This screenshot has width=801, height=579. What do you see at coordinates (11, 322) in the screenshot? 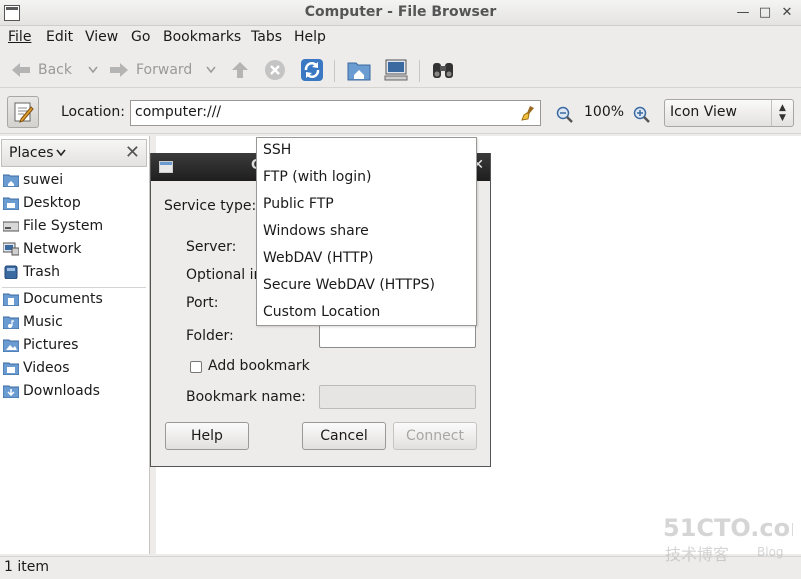
I see `music-folder-icon` at bounding box center [11, 322].